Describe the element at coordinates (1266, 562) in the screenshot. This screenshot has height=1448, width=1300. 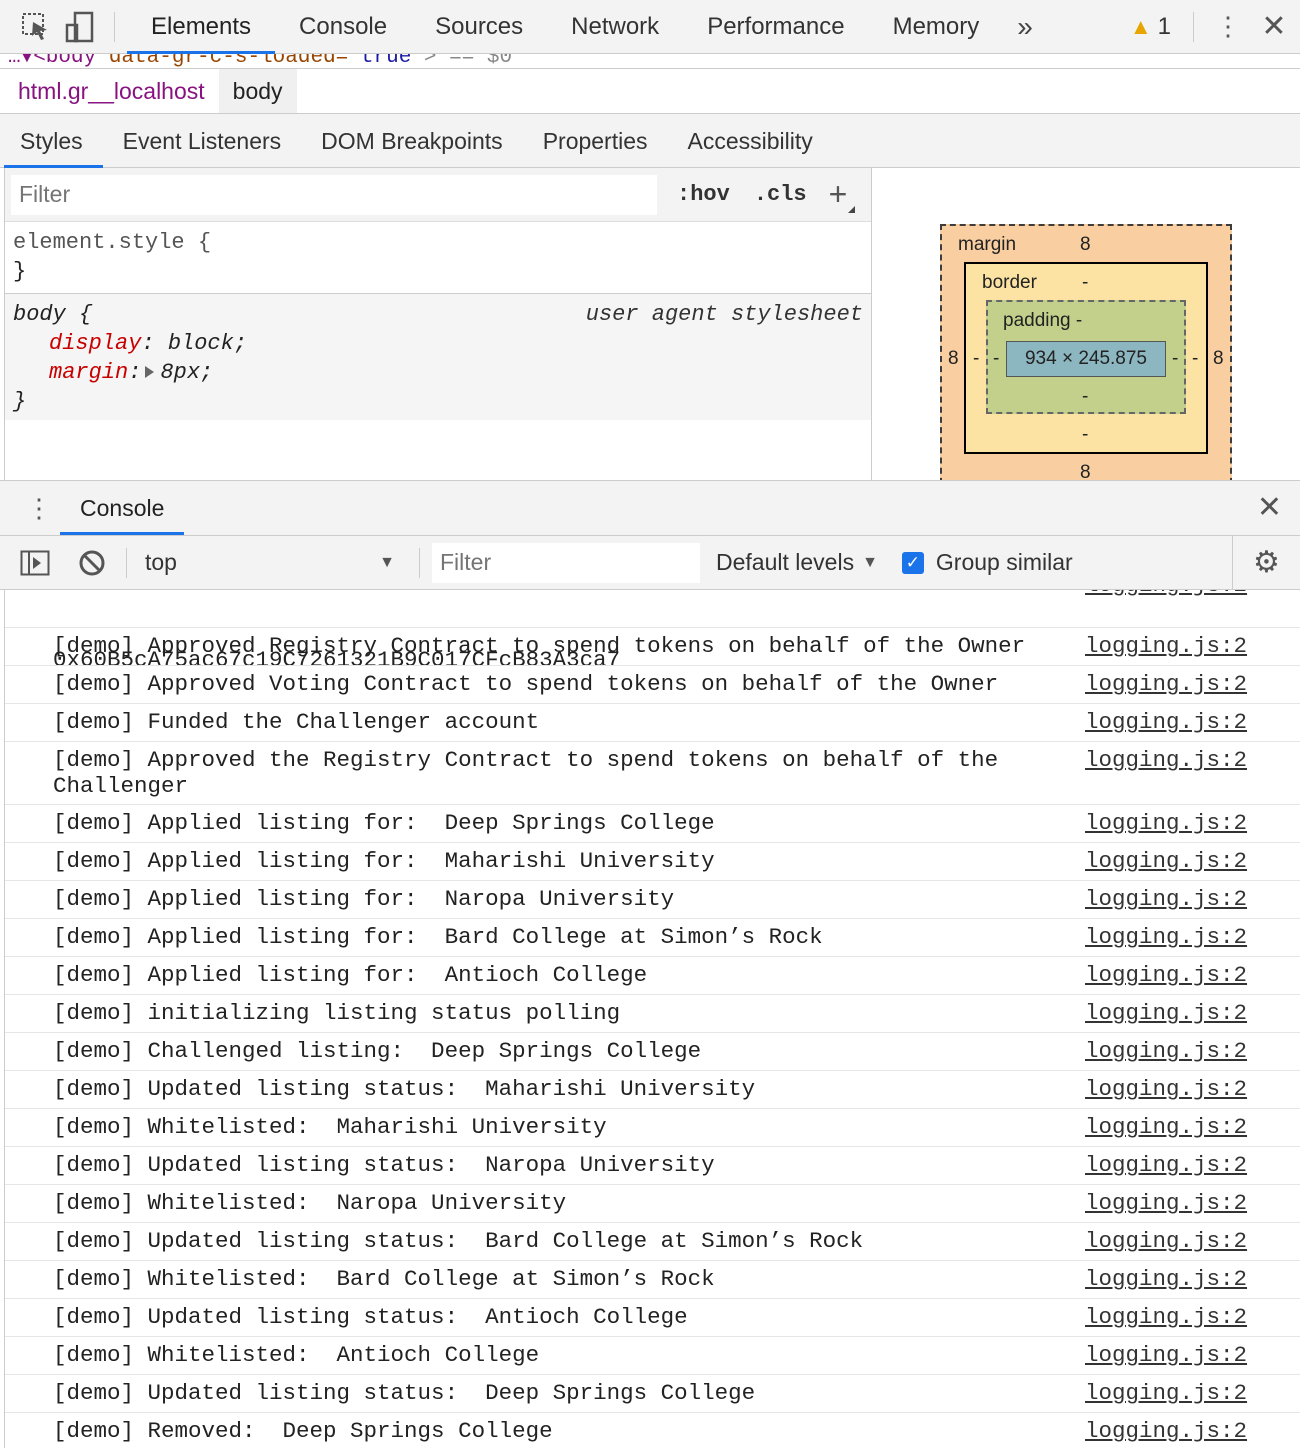
I see `console-settings-icon: ⚙` at that location.